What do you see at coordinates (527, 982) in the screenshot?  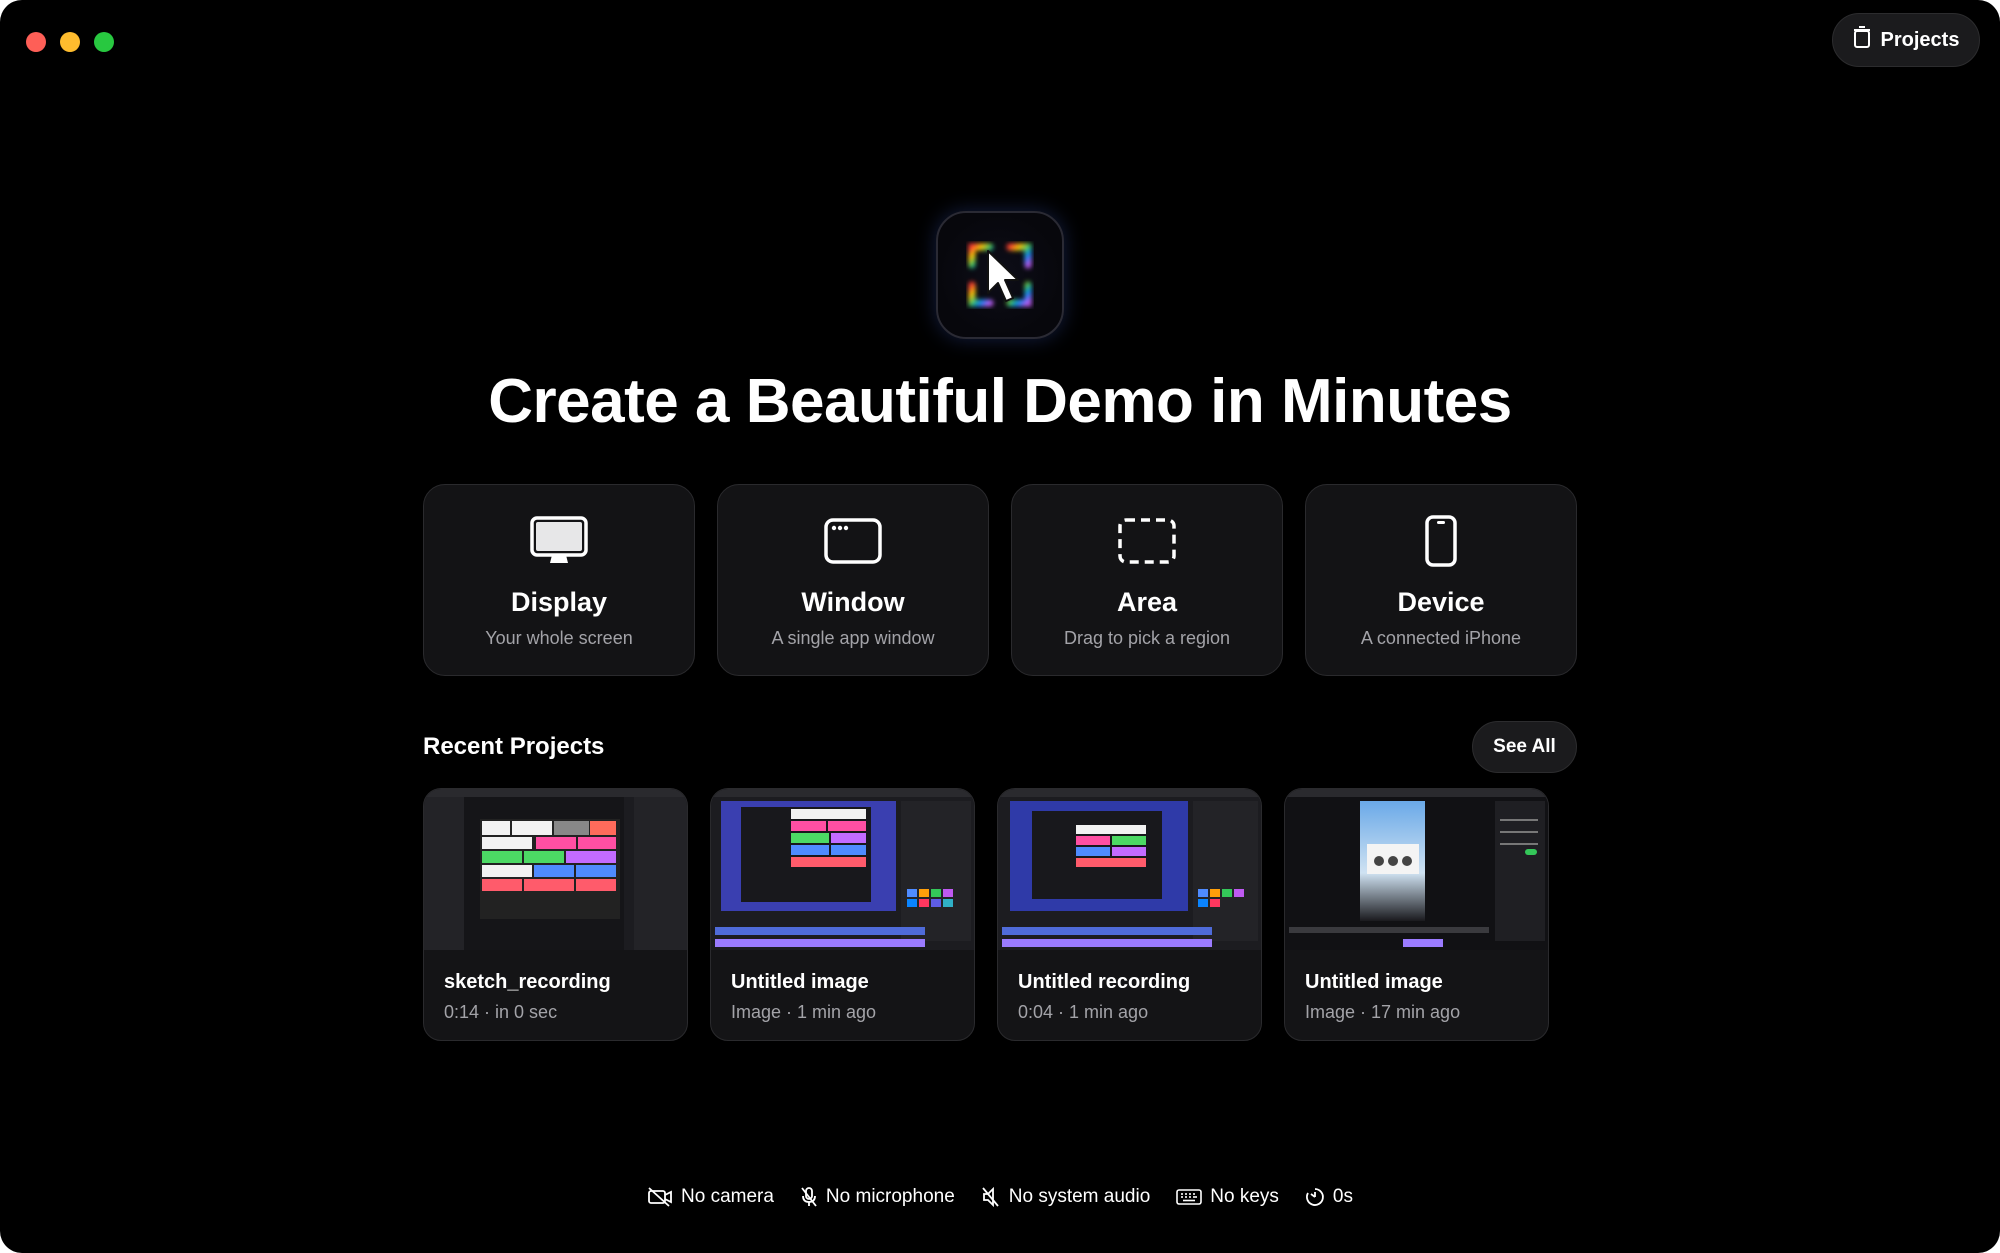 I see `project-name: sketch_recording` at bounding box center [527, 982].